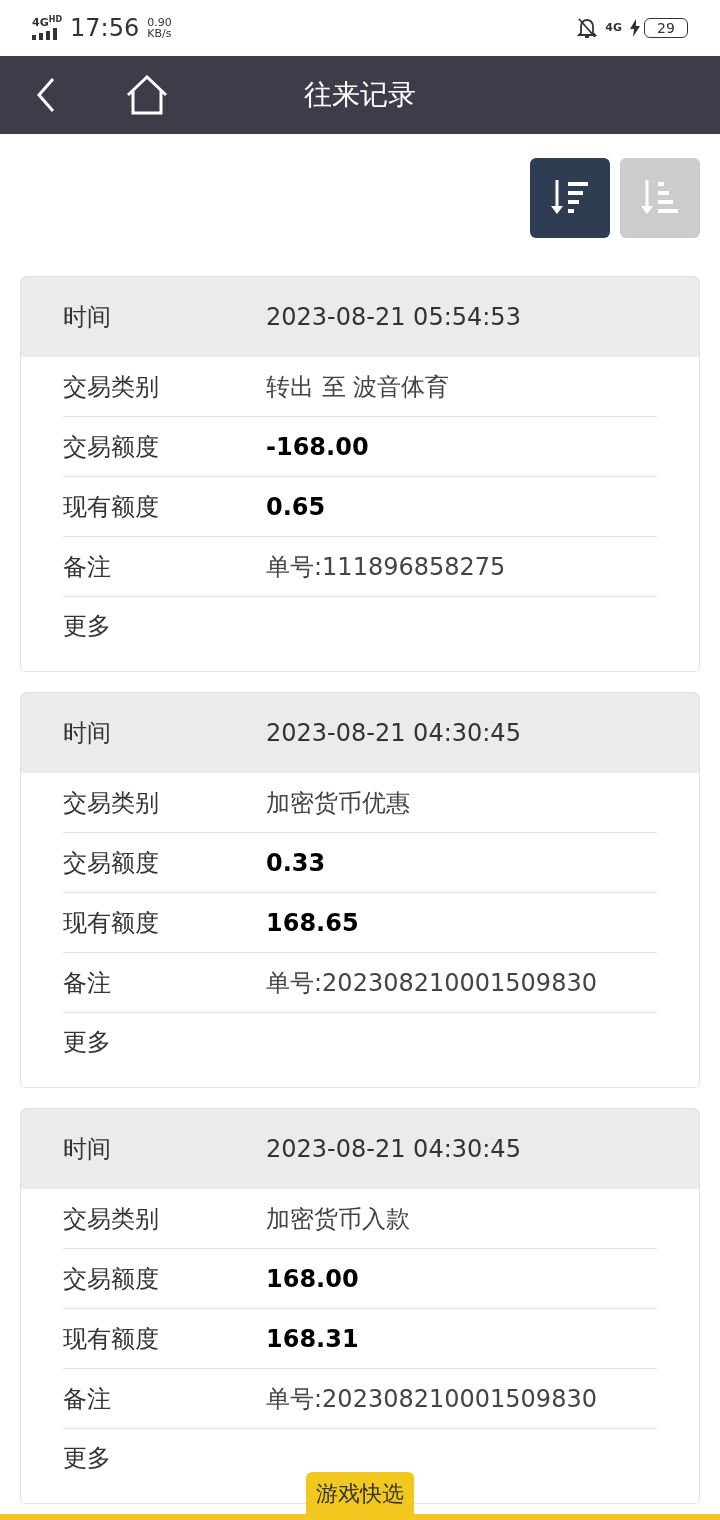 This screenshot has width=720, height=1520. I want to click on page-title: 往来记录, so click(360, 95).